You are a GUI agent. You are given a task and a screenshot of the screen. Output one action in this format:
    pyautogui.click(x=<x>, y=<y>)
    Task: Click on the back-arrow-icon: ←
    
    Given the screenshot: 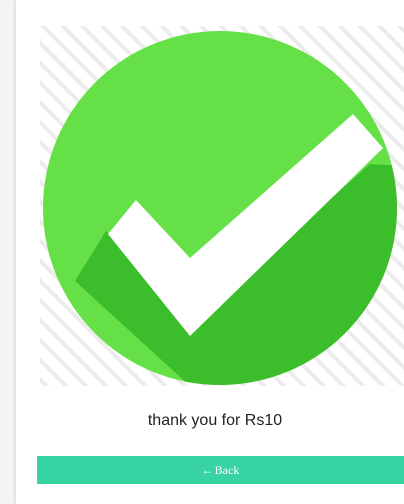 What is the action you would take?
    pyautogui.click(x=207, y=470)
    